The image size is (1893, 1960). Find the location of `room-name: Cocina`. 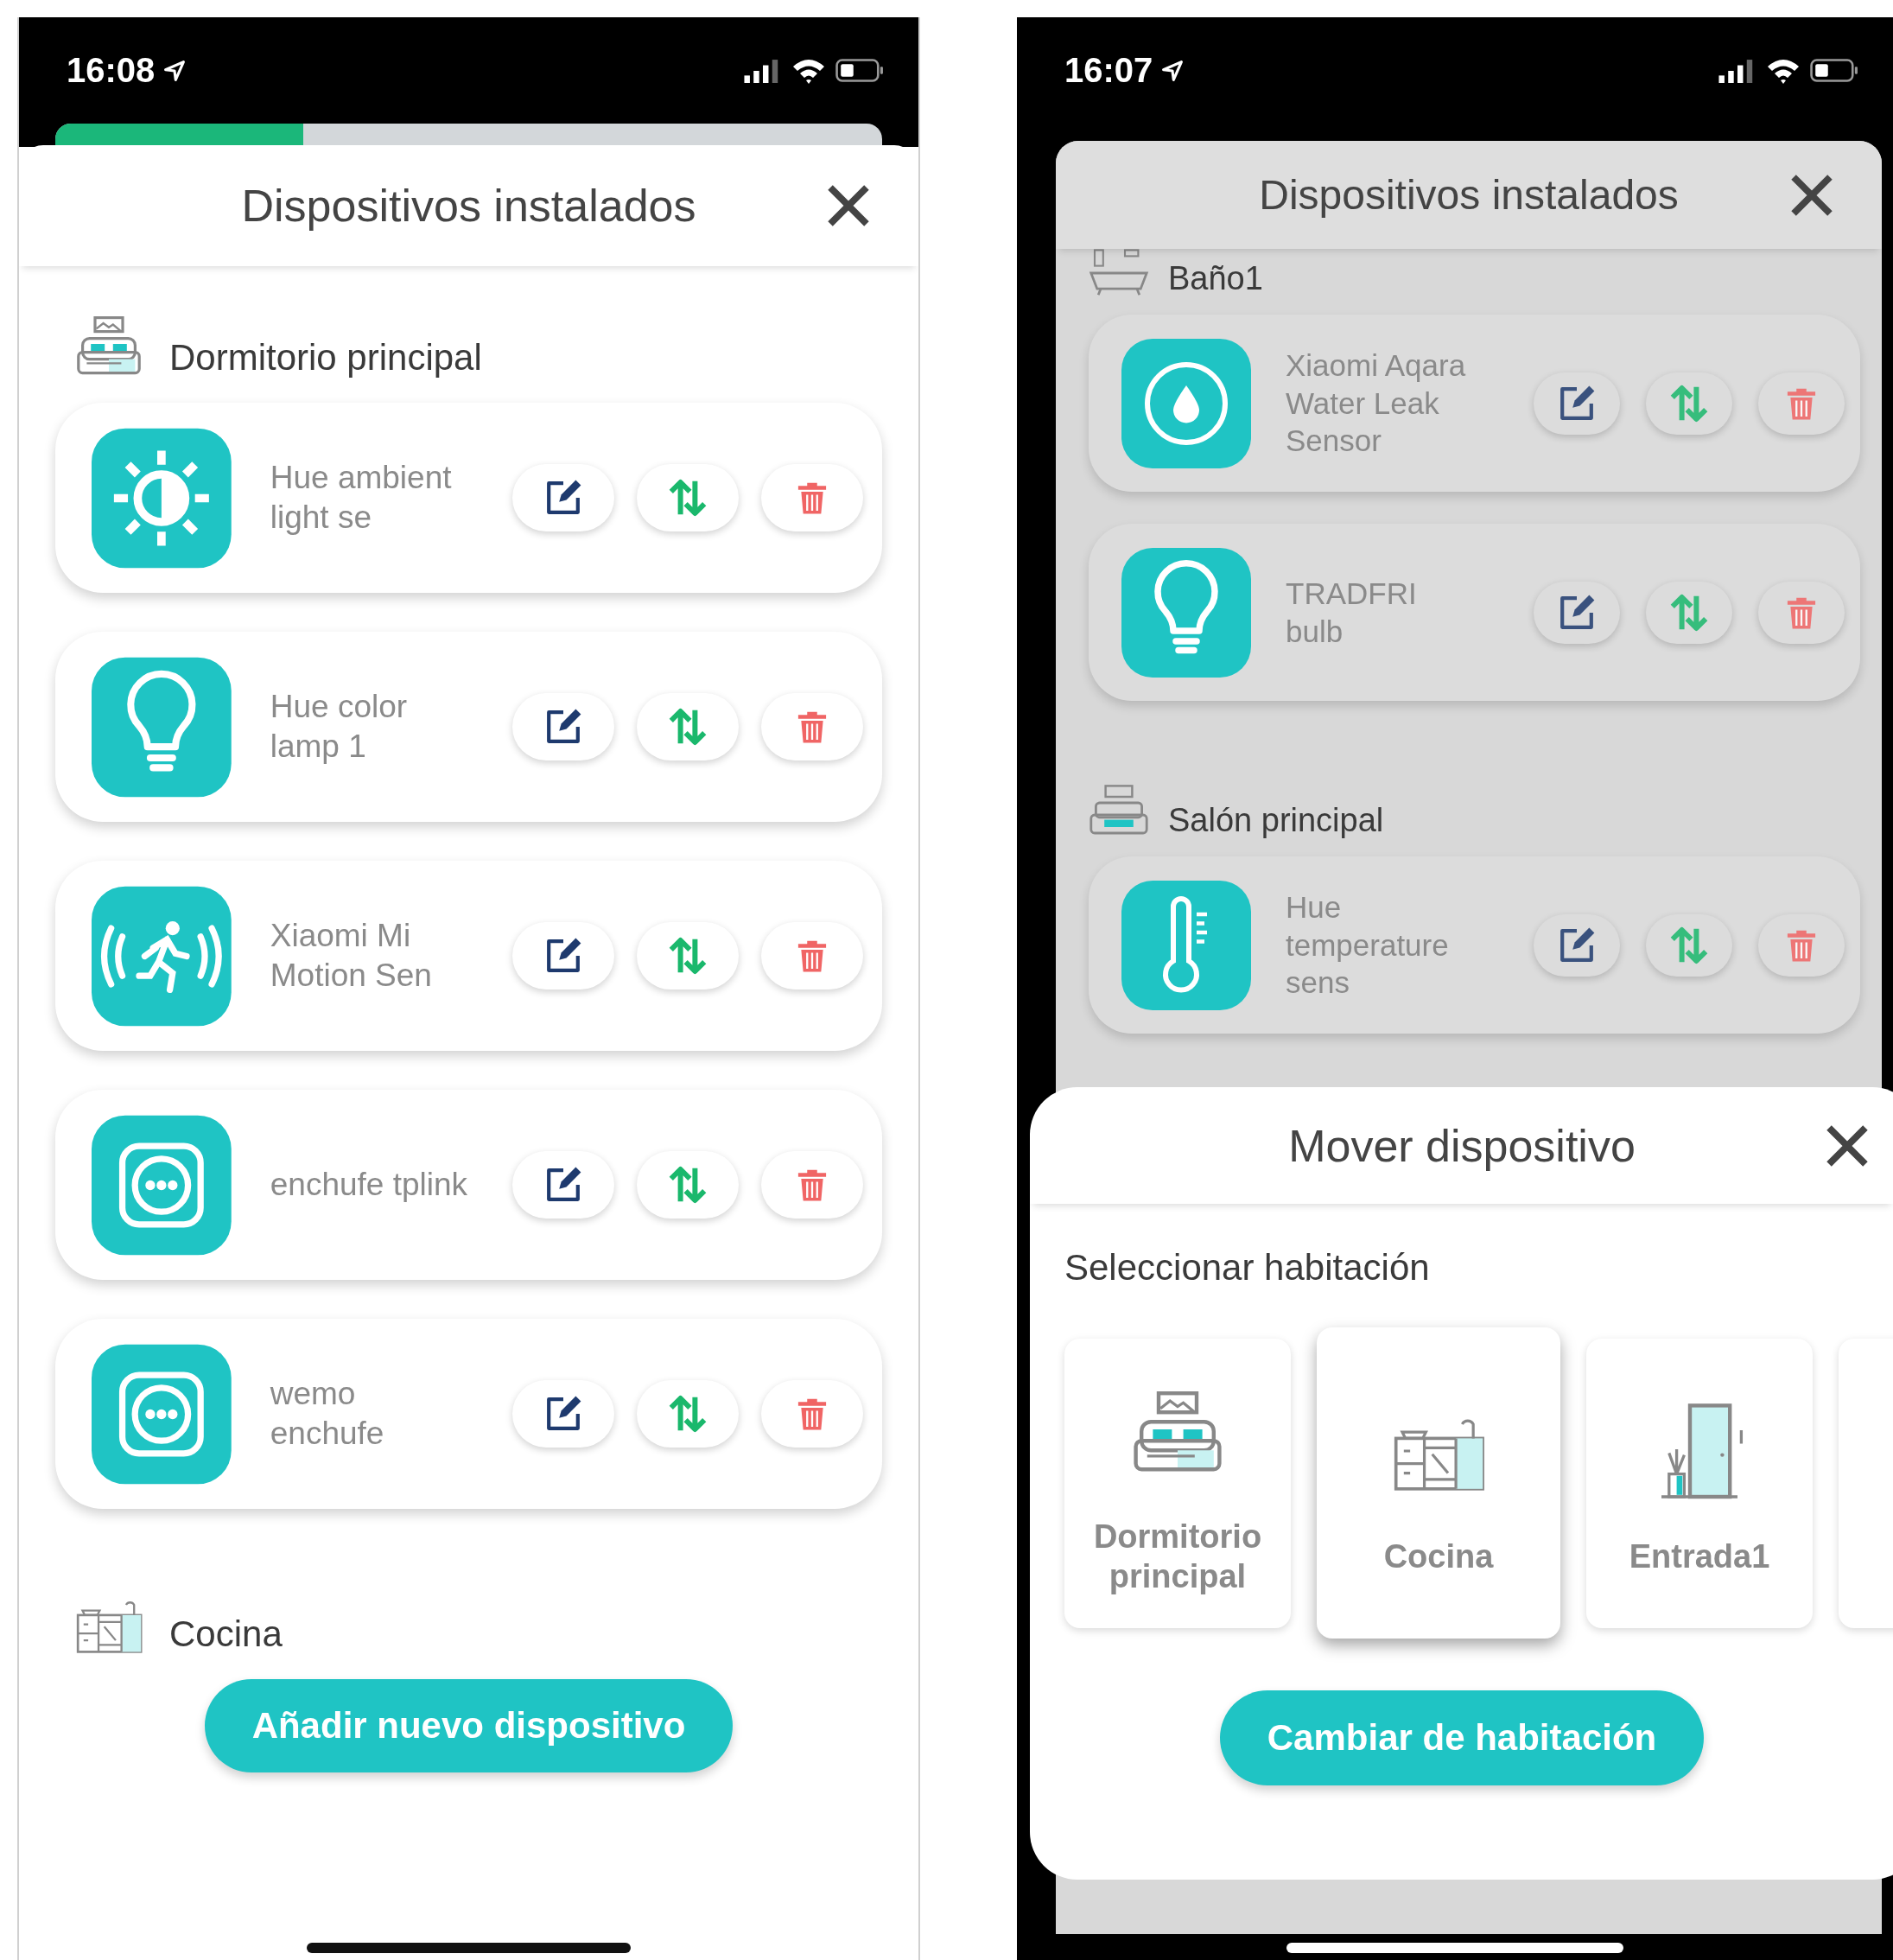

room-name: Cocina is located at coordinates (226, 1634).